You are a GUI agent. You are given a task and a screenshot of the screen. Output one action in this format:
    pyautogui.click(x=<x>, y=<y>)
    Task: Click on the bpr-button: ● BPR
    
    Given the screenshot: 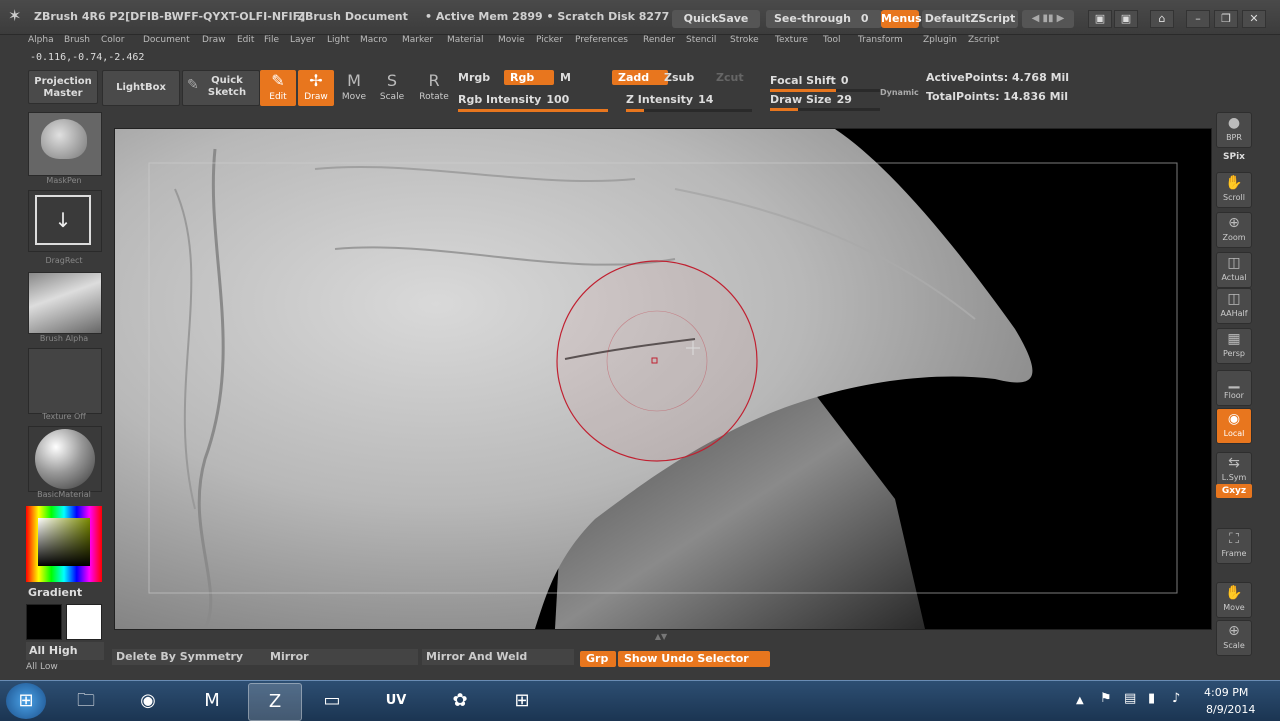 What is the action you would take?
    pyautogui.click(x=1234, y=130)
    